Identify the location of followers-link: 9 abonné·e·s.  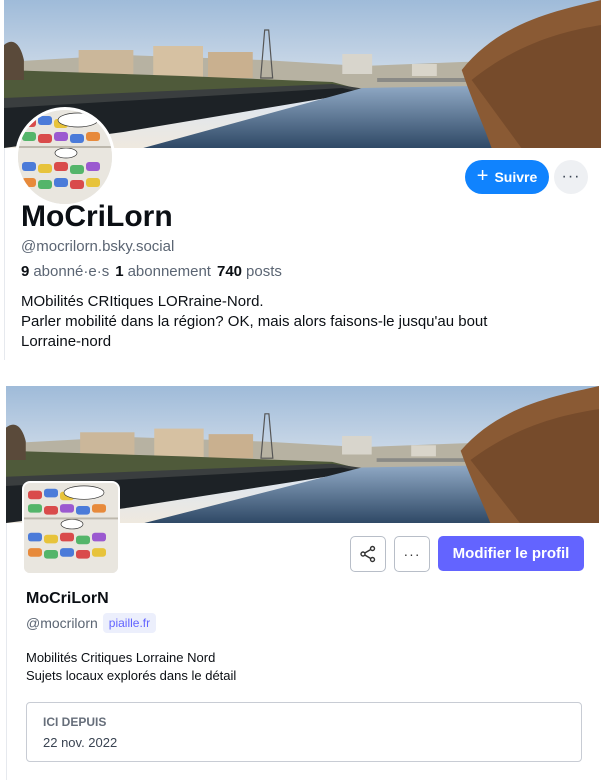
(65, 271).